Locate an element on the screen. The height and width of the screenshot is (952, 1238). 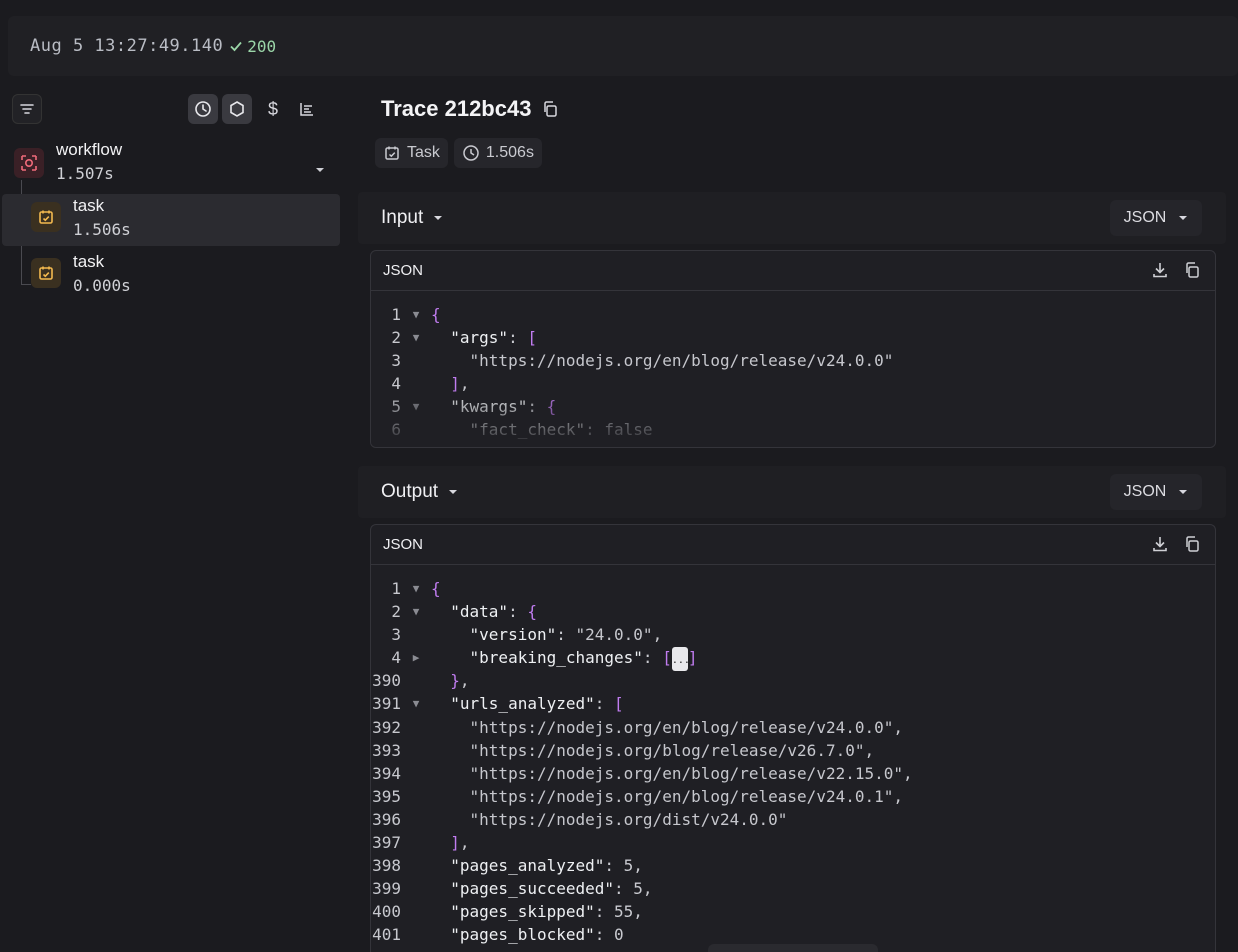
line-number: 392 is located at coordinates (386, 727).